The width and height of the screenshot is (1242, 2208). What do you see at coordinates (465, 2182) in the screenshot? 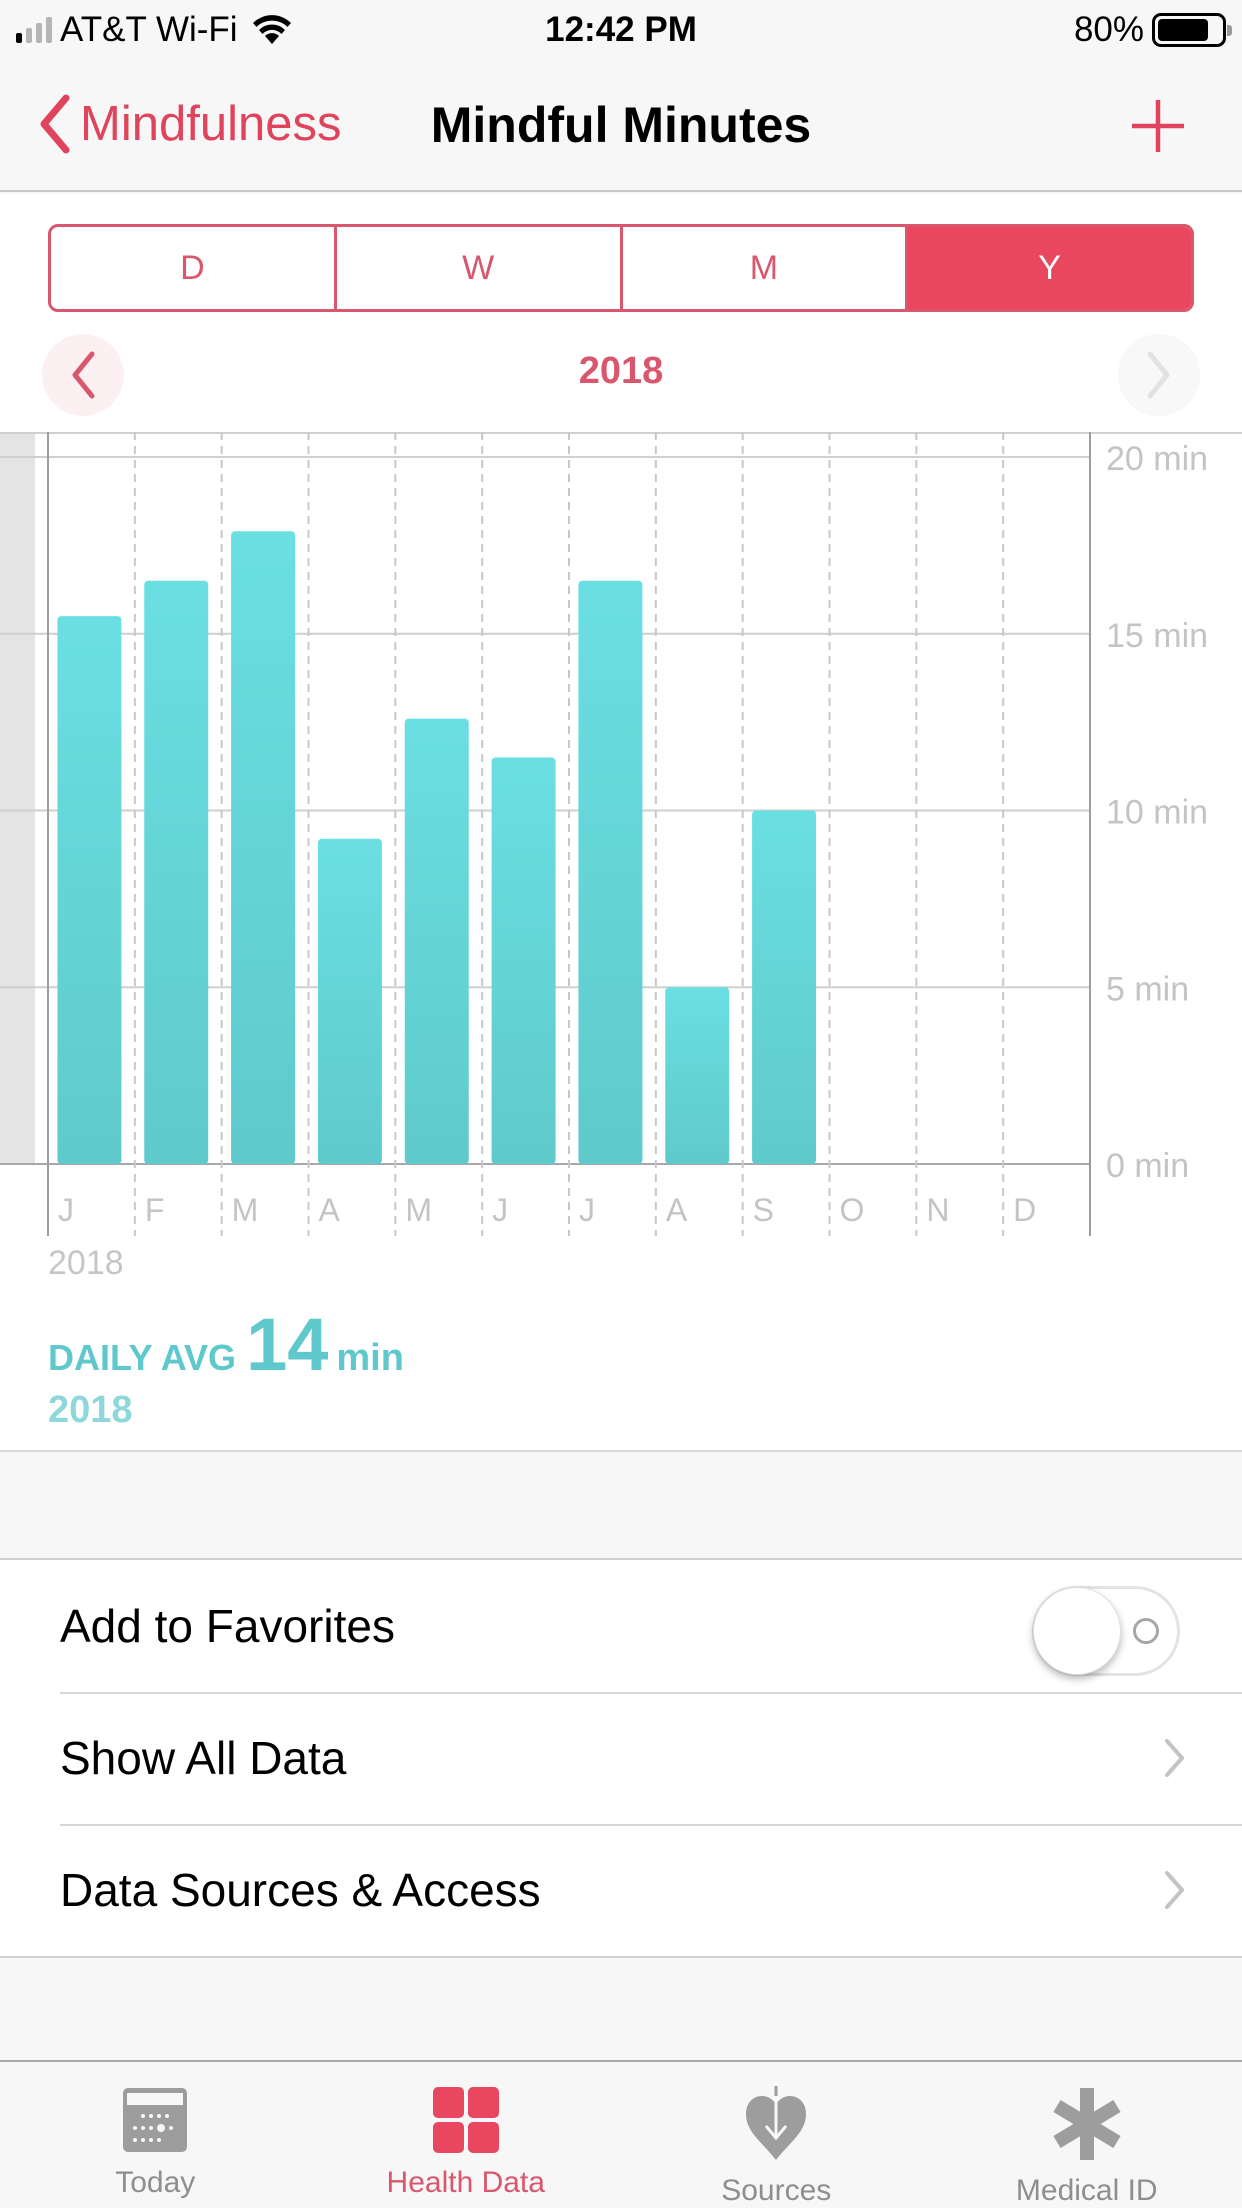
I see `tab-label: Health Data` at bounding box center [465, 2182].